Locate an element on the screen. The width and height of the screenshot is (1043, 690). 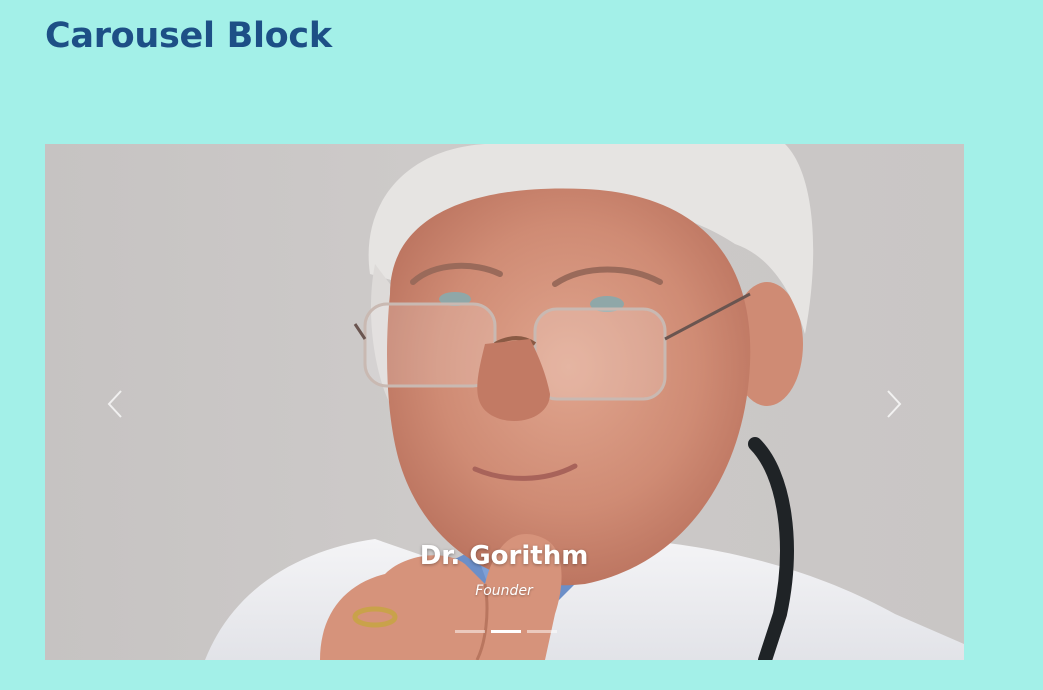
slide-role: Founder is located at coordinates (504, 591).